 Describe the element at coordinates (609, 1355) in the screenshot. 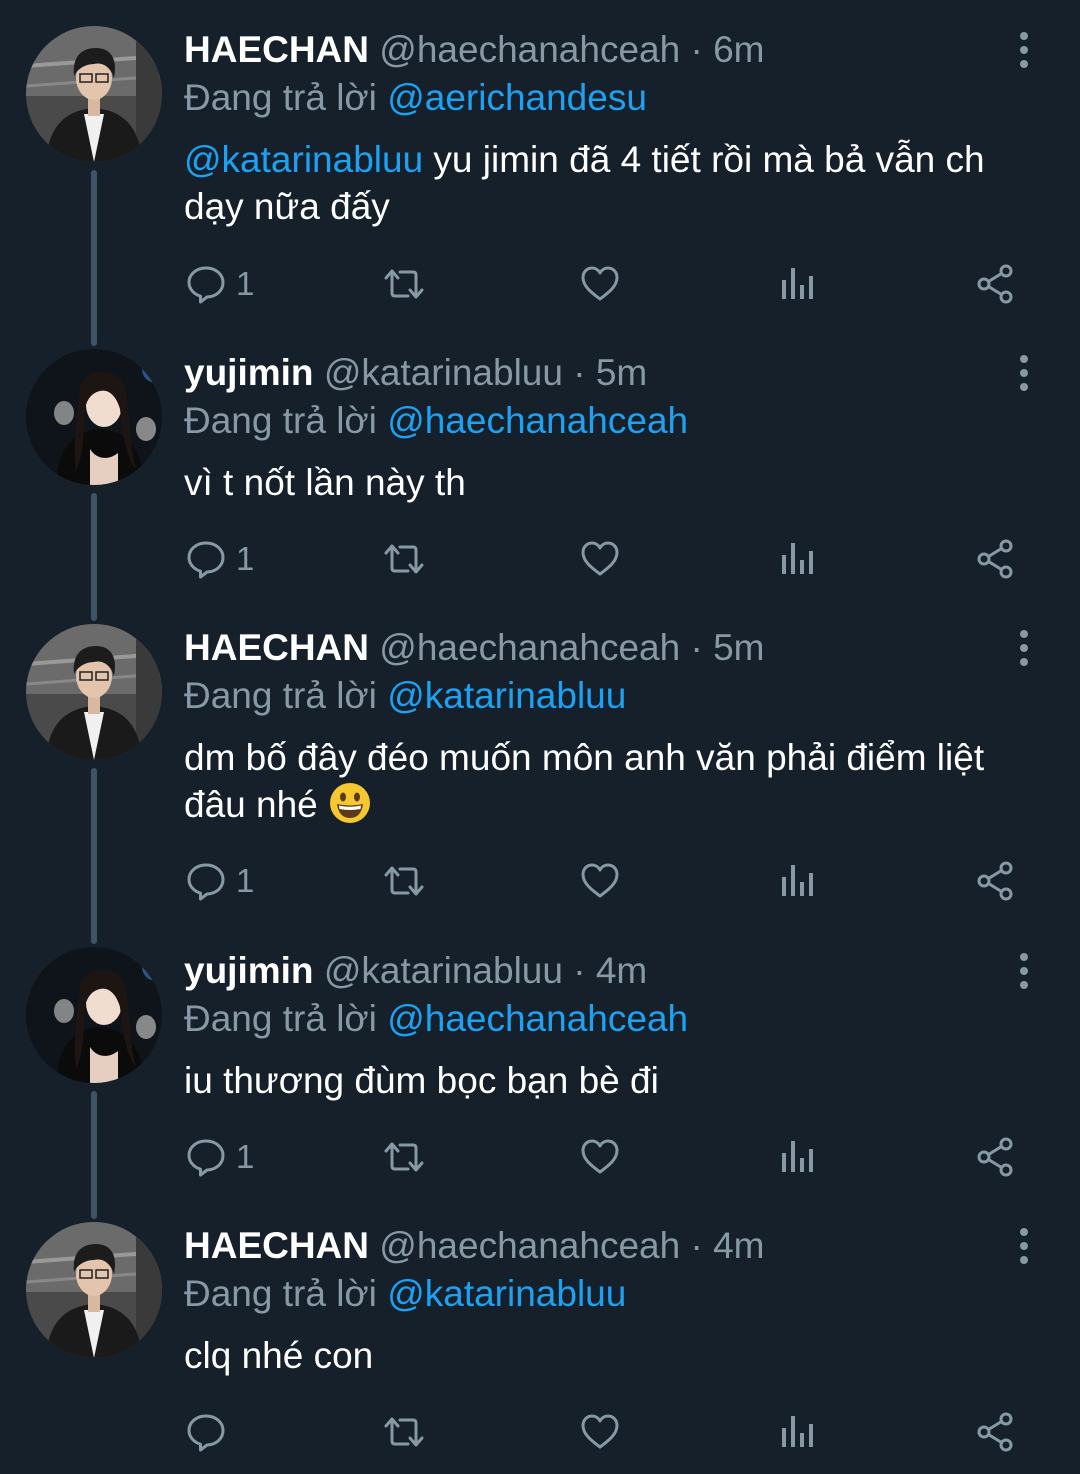

I see `tweet-text: clq nhé con` at that location.